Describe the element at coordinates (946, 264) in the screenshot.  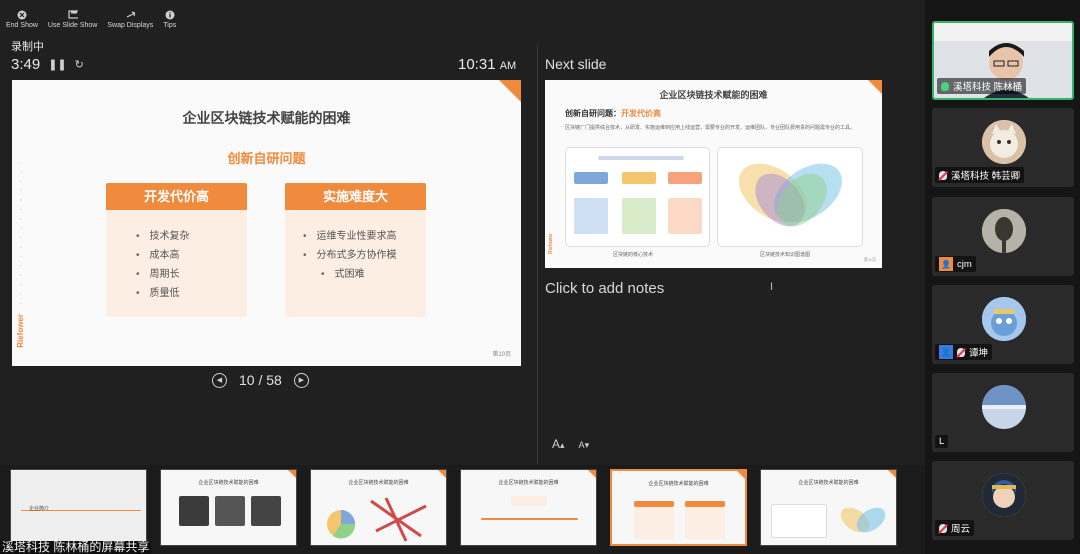
I see `user-icon: 👤` at that location.